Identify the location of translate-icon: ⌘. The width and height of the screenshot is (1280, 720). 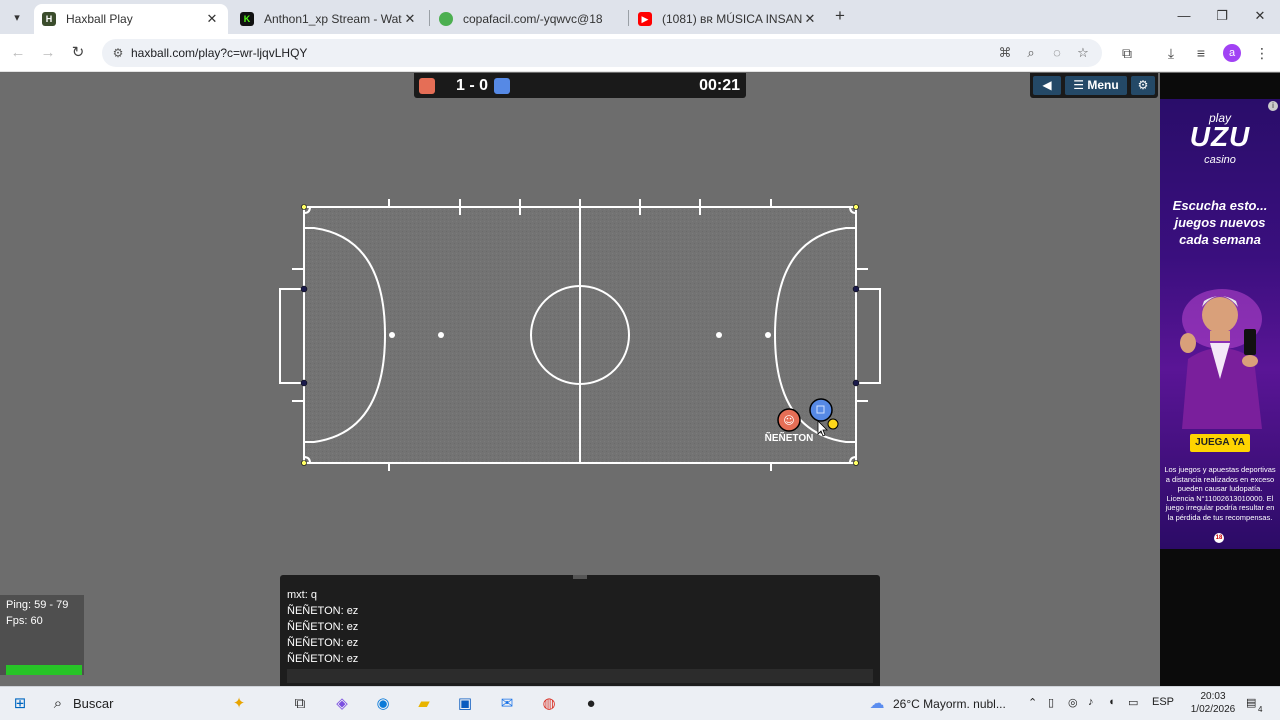
(1005, 53).